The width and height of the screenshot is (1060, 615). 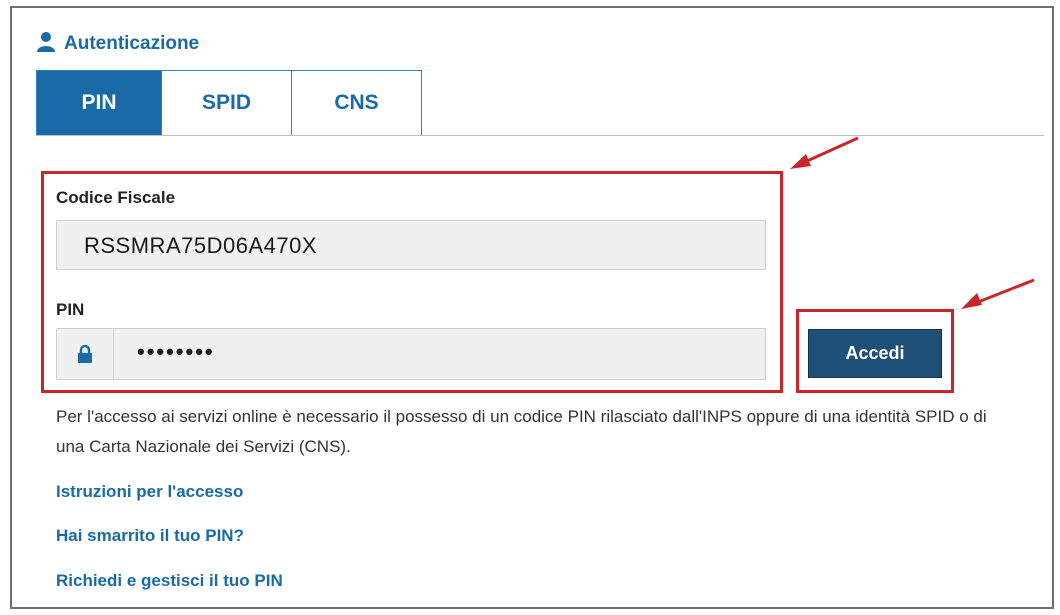 I want to click on auth-tabs: PIN SPID CNS, so click(x=229, y=103).